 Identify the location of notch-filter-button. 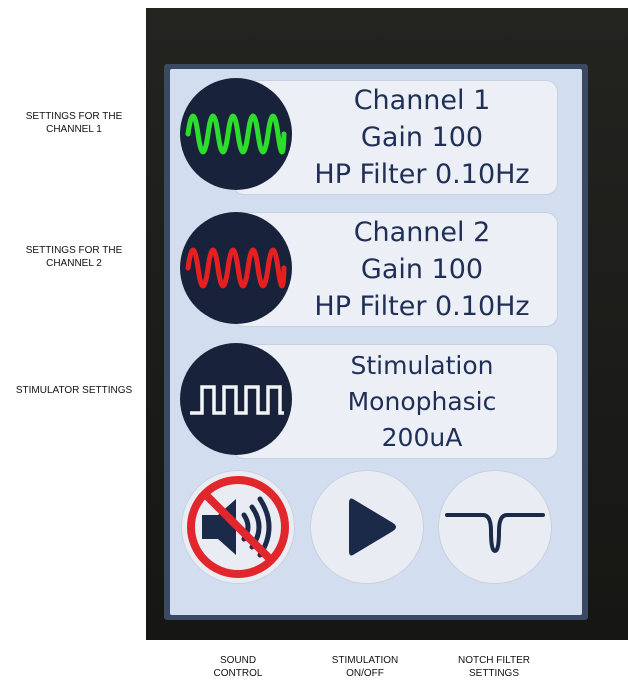
(495, 527).